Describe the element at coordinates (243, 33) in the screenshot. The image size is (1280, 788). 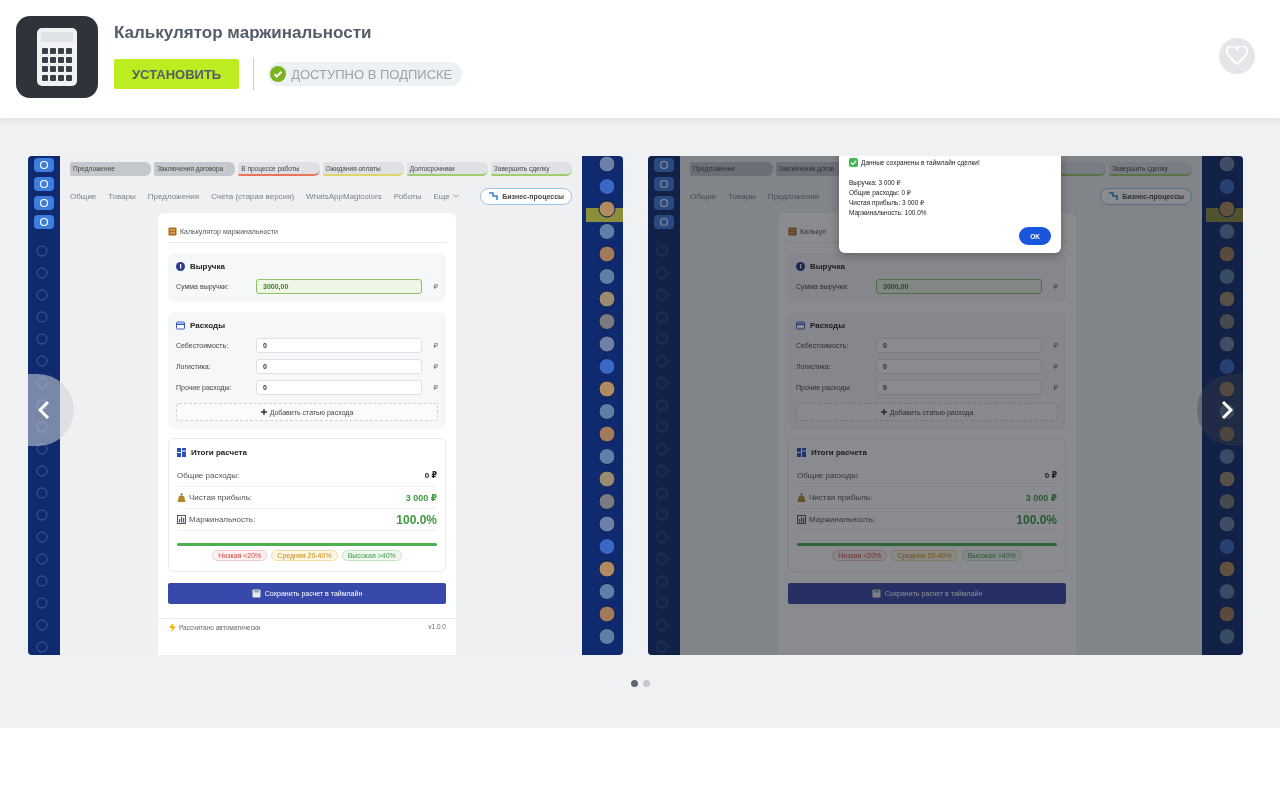
I see `app-title: Калькулятор маржинальности` at that location.